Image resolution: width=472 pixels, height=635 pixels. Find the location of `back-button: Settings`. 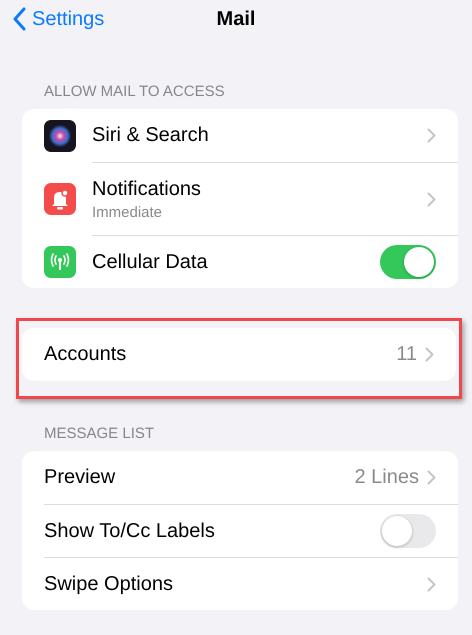

back-button: Settings is located at coordinates (58, 19).